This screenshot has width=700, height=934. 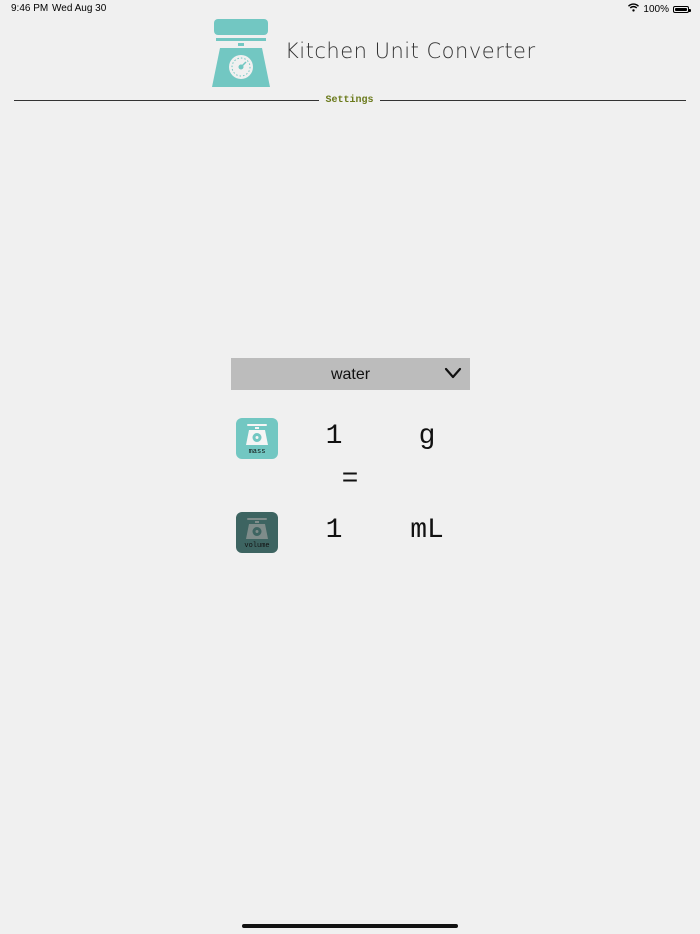 I want to click on mass-scale-icon: mass, so click(x=257, y=438).